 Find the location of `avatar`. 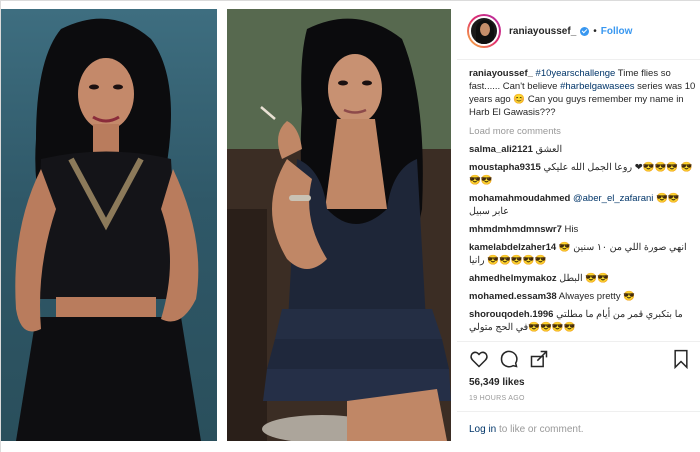

avatar is located at coordinates (484, 31).